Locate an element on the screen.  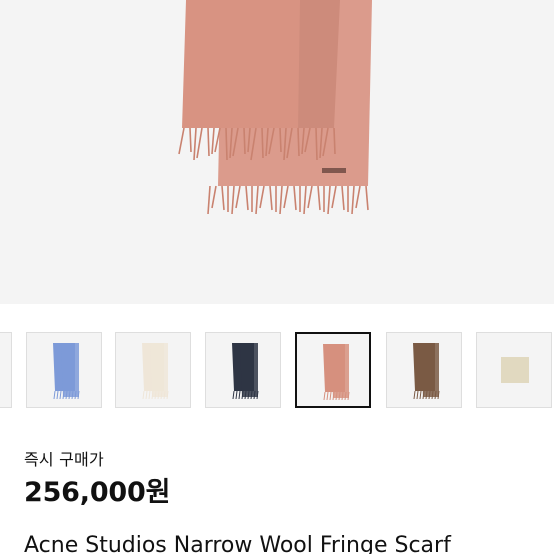
thumbnail-blue is located at coordinates (64, 370).